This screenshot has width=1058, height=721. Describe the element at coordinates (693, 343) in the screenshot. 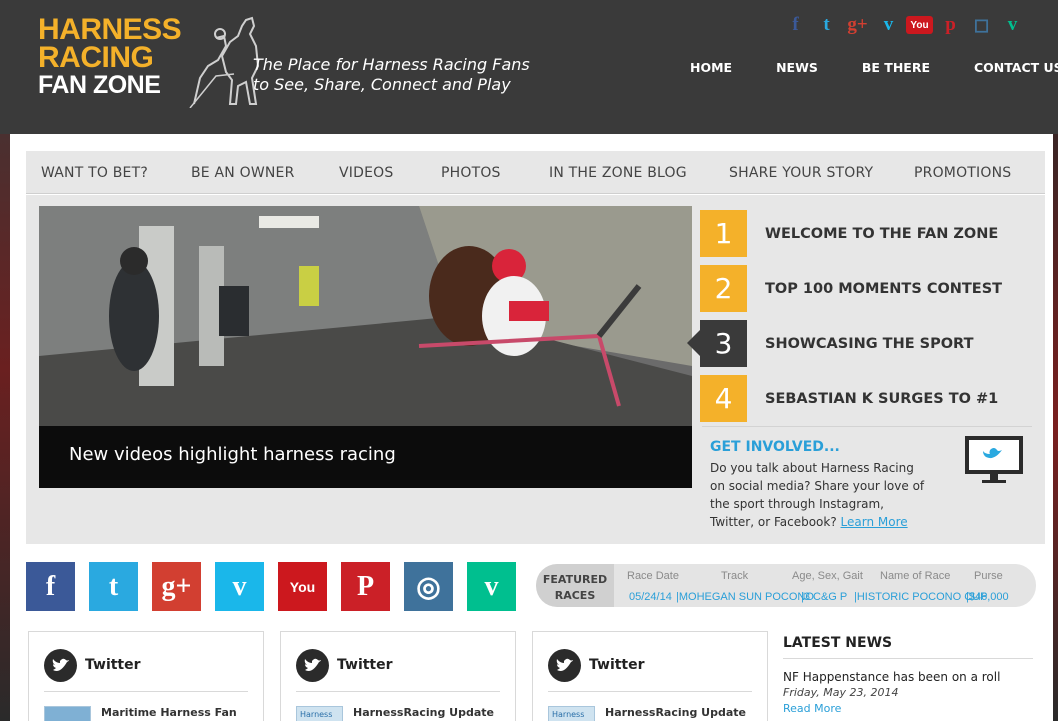

I see `active-slide-pointer` at that location.